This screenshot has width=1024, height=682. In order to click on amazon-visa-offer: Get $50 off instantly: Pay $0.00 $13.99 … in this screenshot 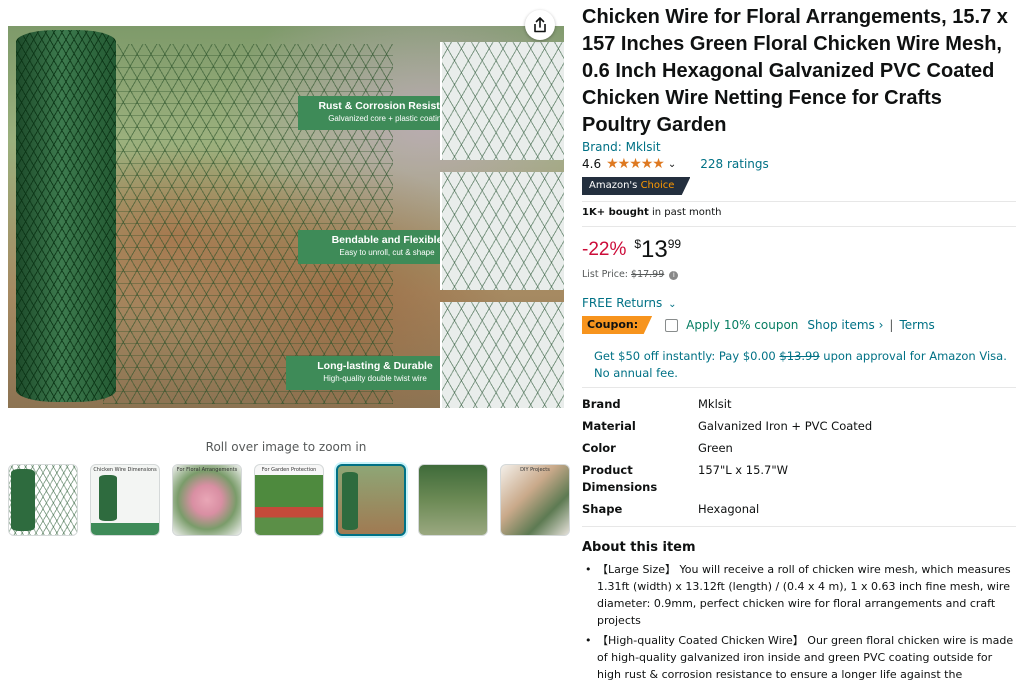, I will do `click(804, 365)`.